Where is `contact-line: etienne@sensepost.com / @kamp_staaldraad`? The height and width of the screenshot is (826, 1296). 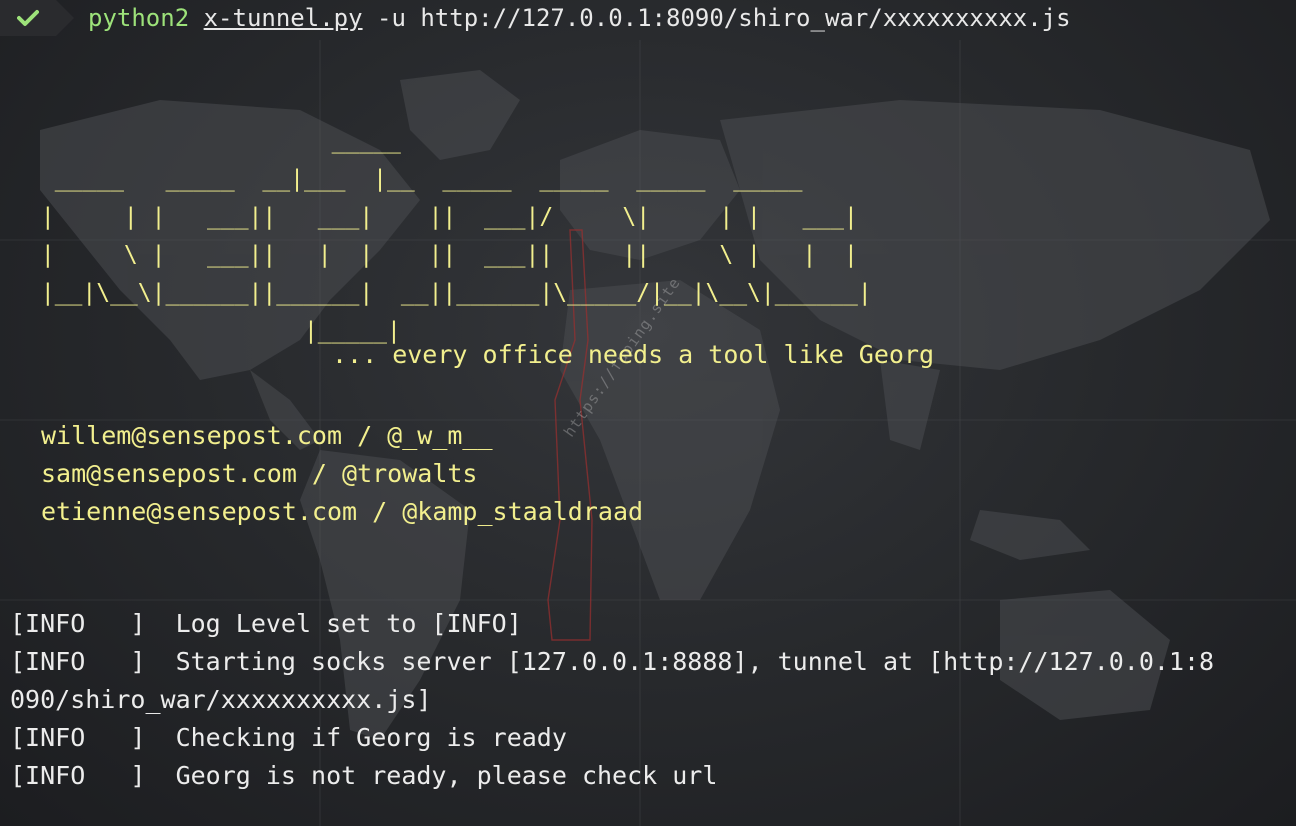 contact-line: etienne@sensepost.com / @kamp_staaldraad is located at coordinates (342, 511).